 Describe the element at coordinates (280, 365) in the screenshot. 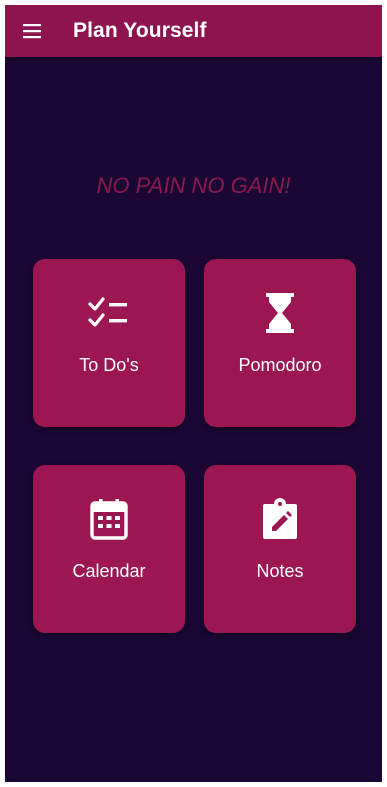

I see `tile-label: Pomodoro` at that location.